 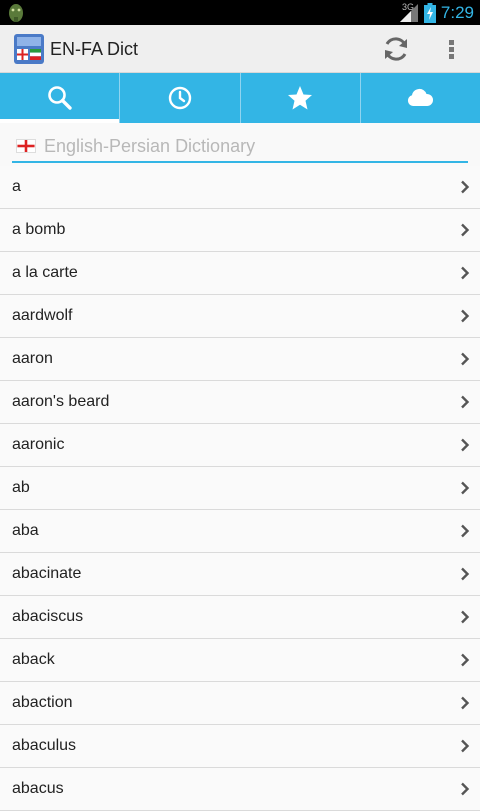 What do you see at coordinates (240, 660) in the screenshot?
I see `list-item: aback` at bounding box center [240, 660].